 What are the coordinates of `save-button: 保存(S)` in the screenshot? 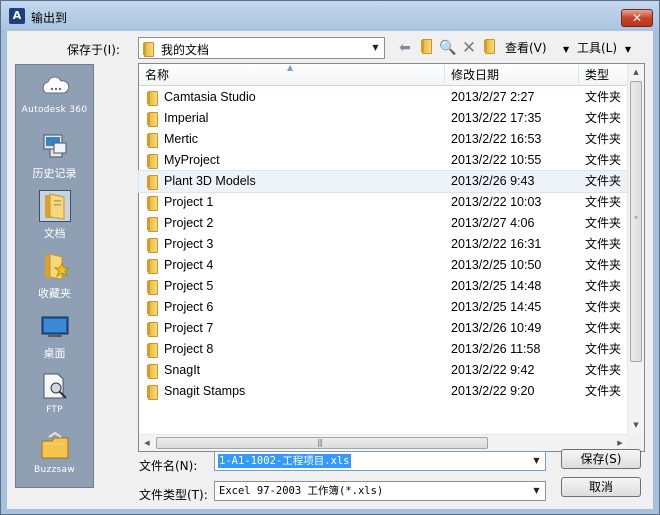 It's located at (601, 459).